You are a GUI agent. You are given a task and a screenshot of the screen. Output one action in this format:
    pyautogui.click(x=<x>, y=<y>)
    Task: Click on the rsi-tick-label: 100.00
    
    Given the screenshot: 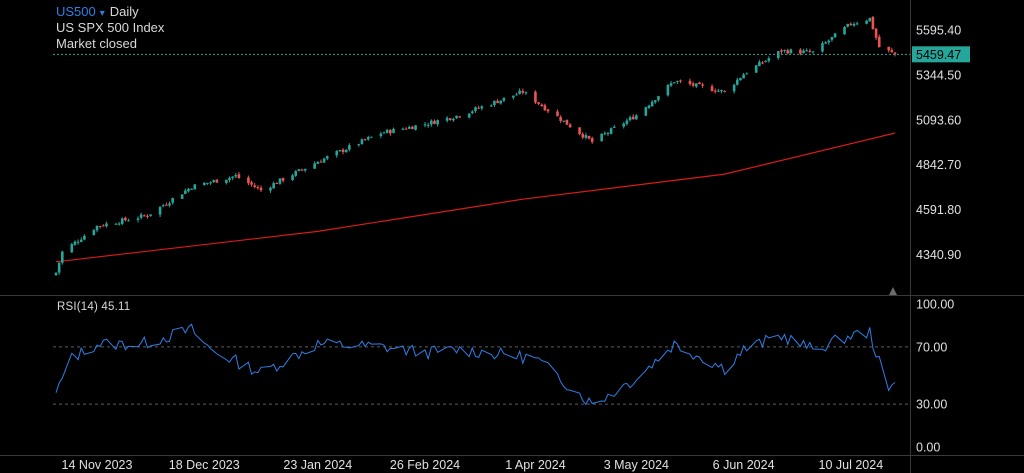 What is the action you would take?
    pyautogui.click(x=935, y=305)
    